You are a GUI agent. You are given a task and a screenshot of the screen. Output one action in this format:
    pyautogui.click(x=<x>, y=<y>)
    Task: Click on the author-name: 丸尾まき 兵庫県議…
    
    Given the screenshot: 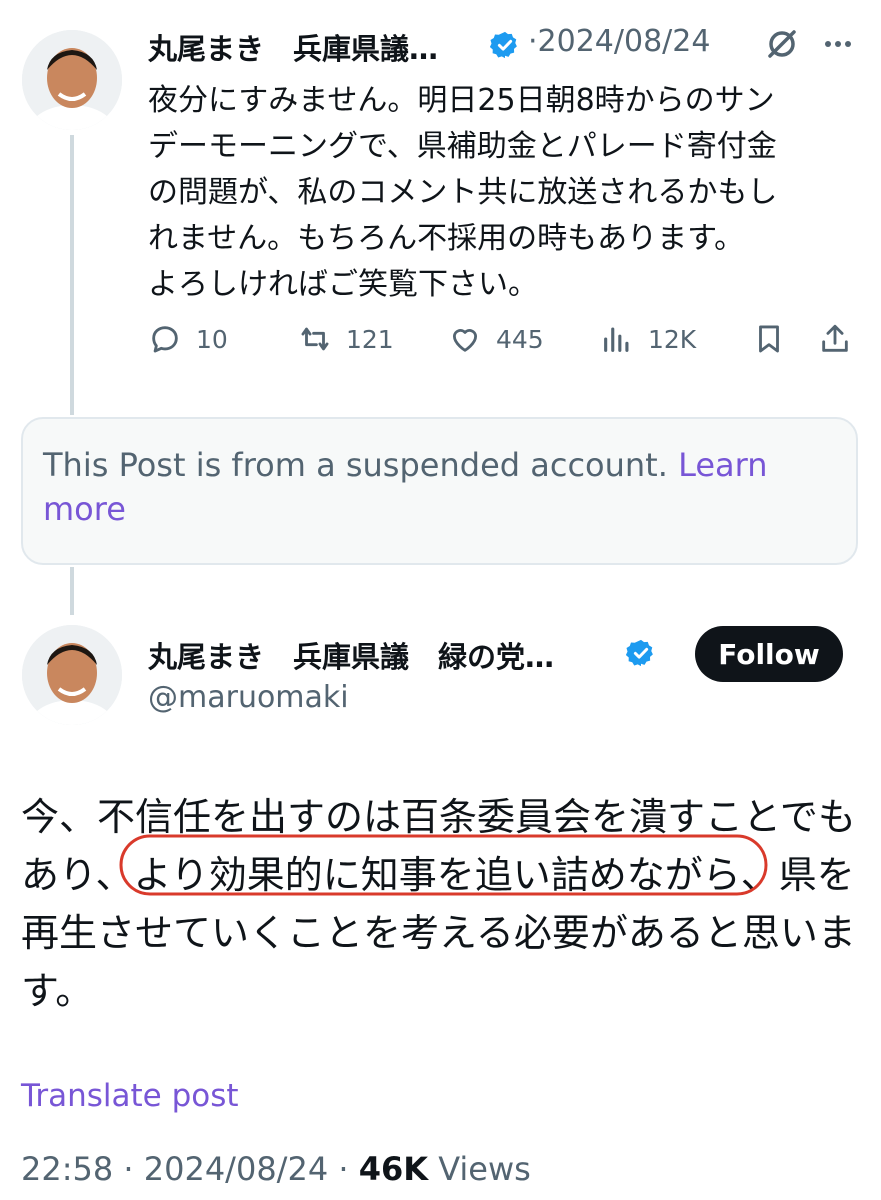 What is the action you would take?
    pyautogui.click(x=293, y=47)
    